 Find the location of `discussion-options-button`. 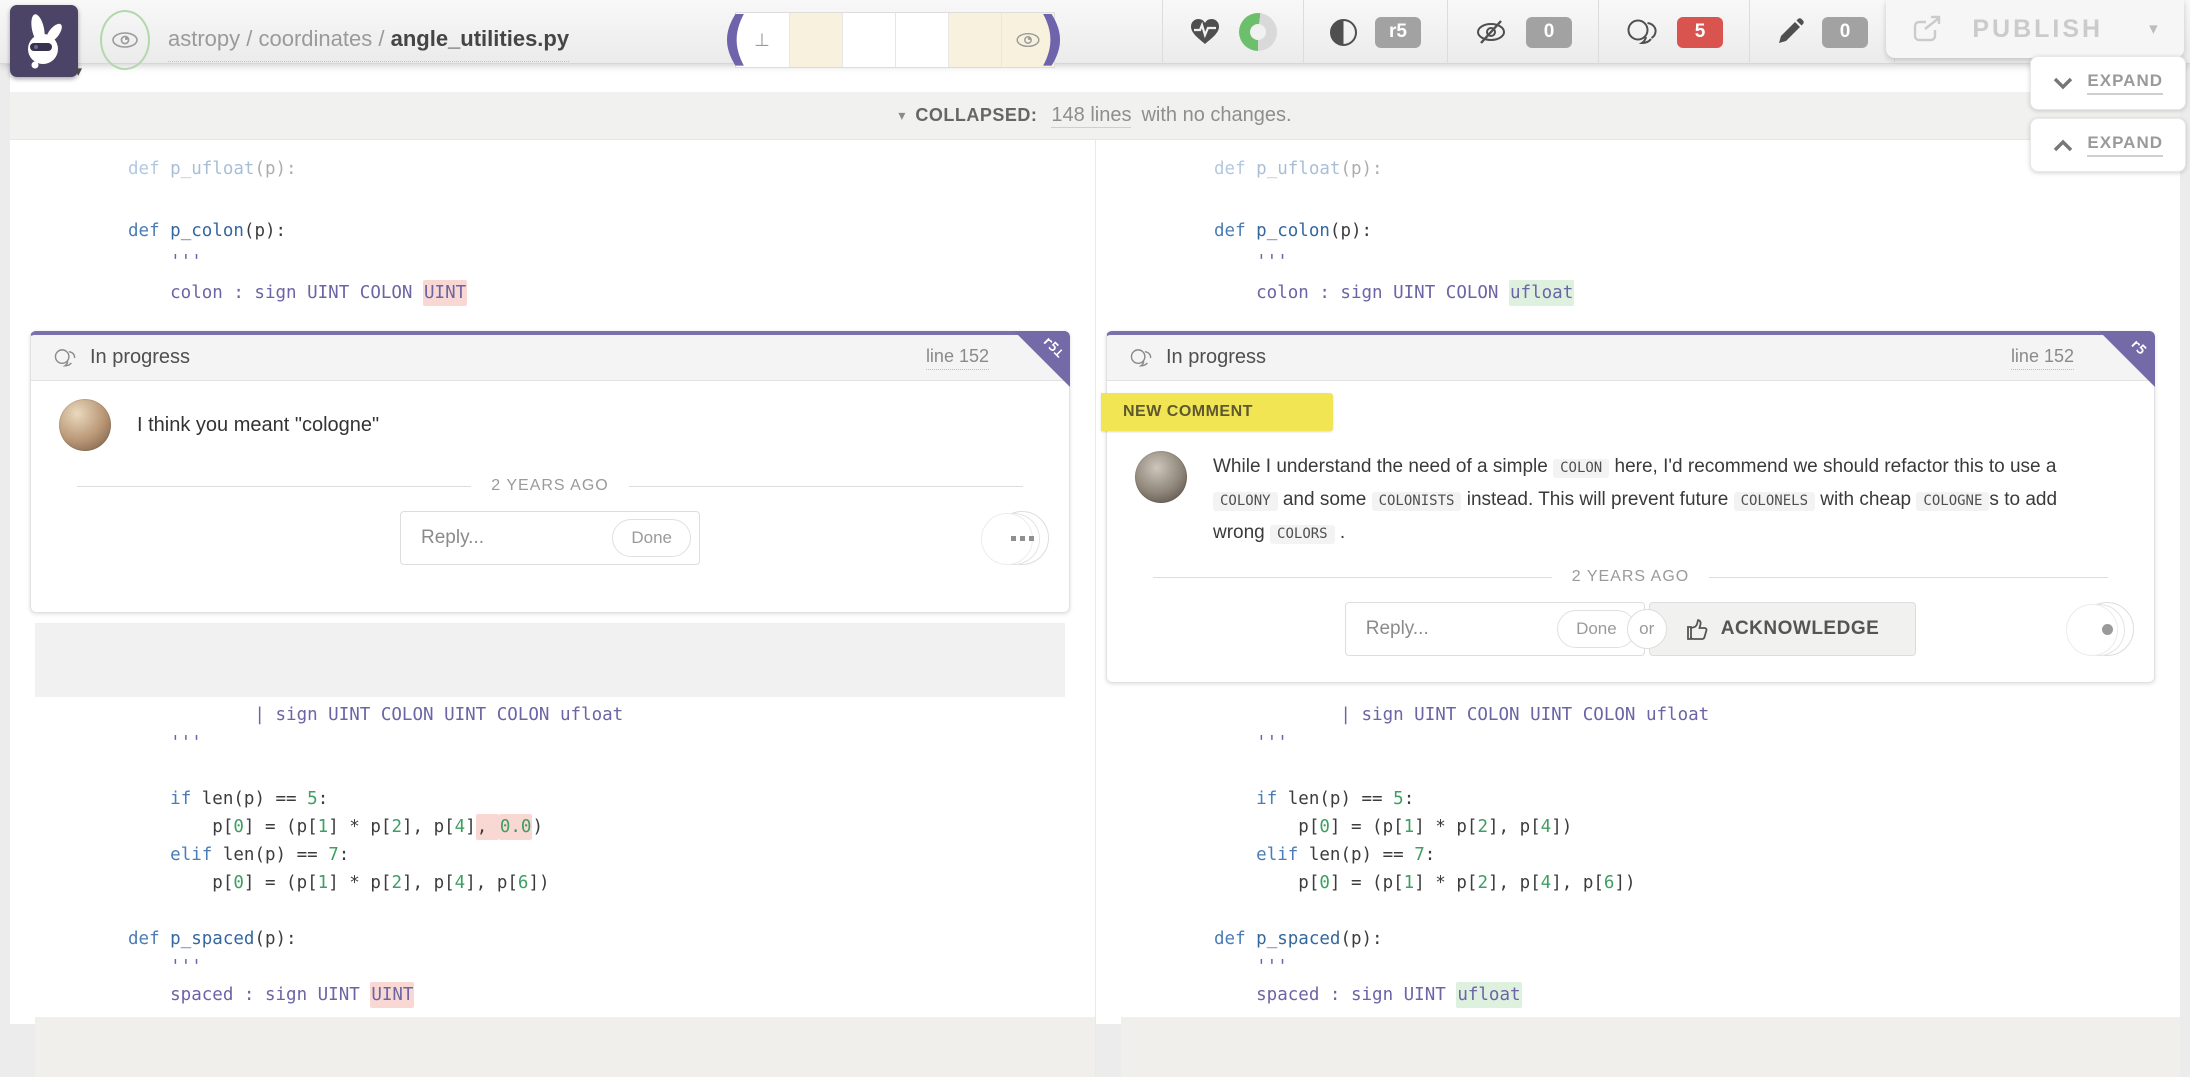

discussion-options-button is located at coordinates (1022, 538).